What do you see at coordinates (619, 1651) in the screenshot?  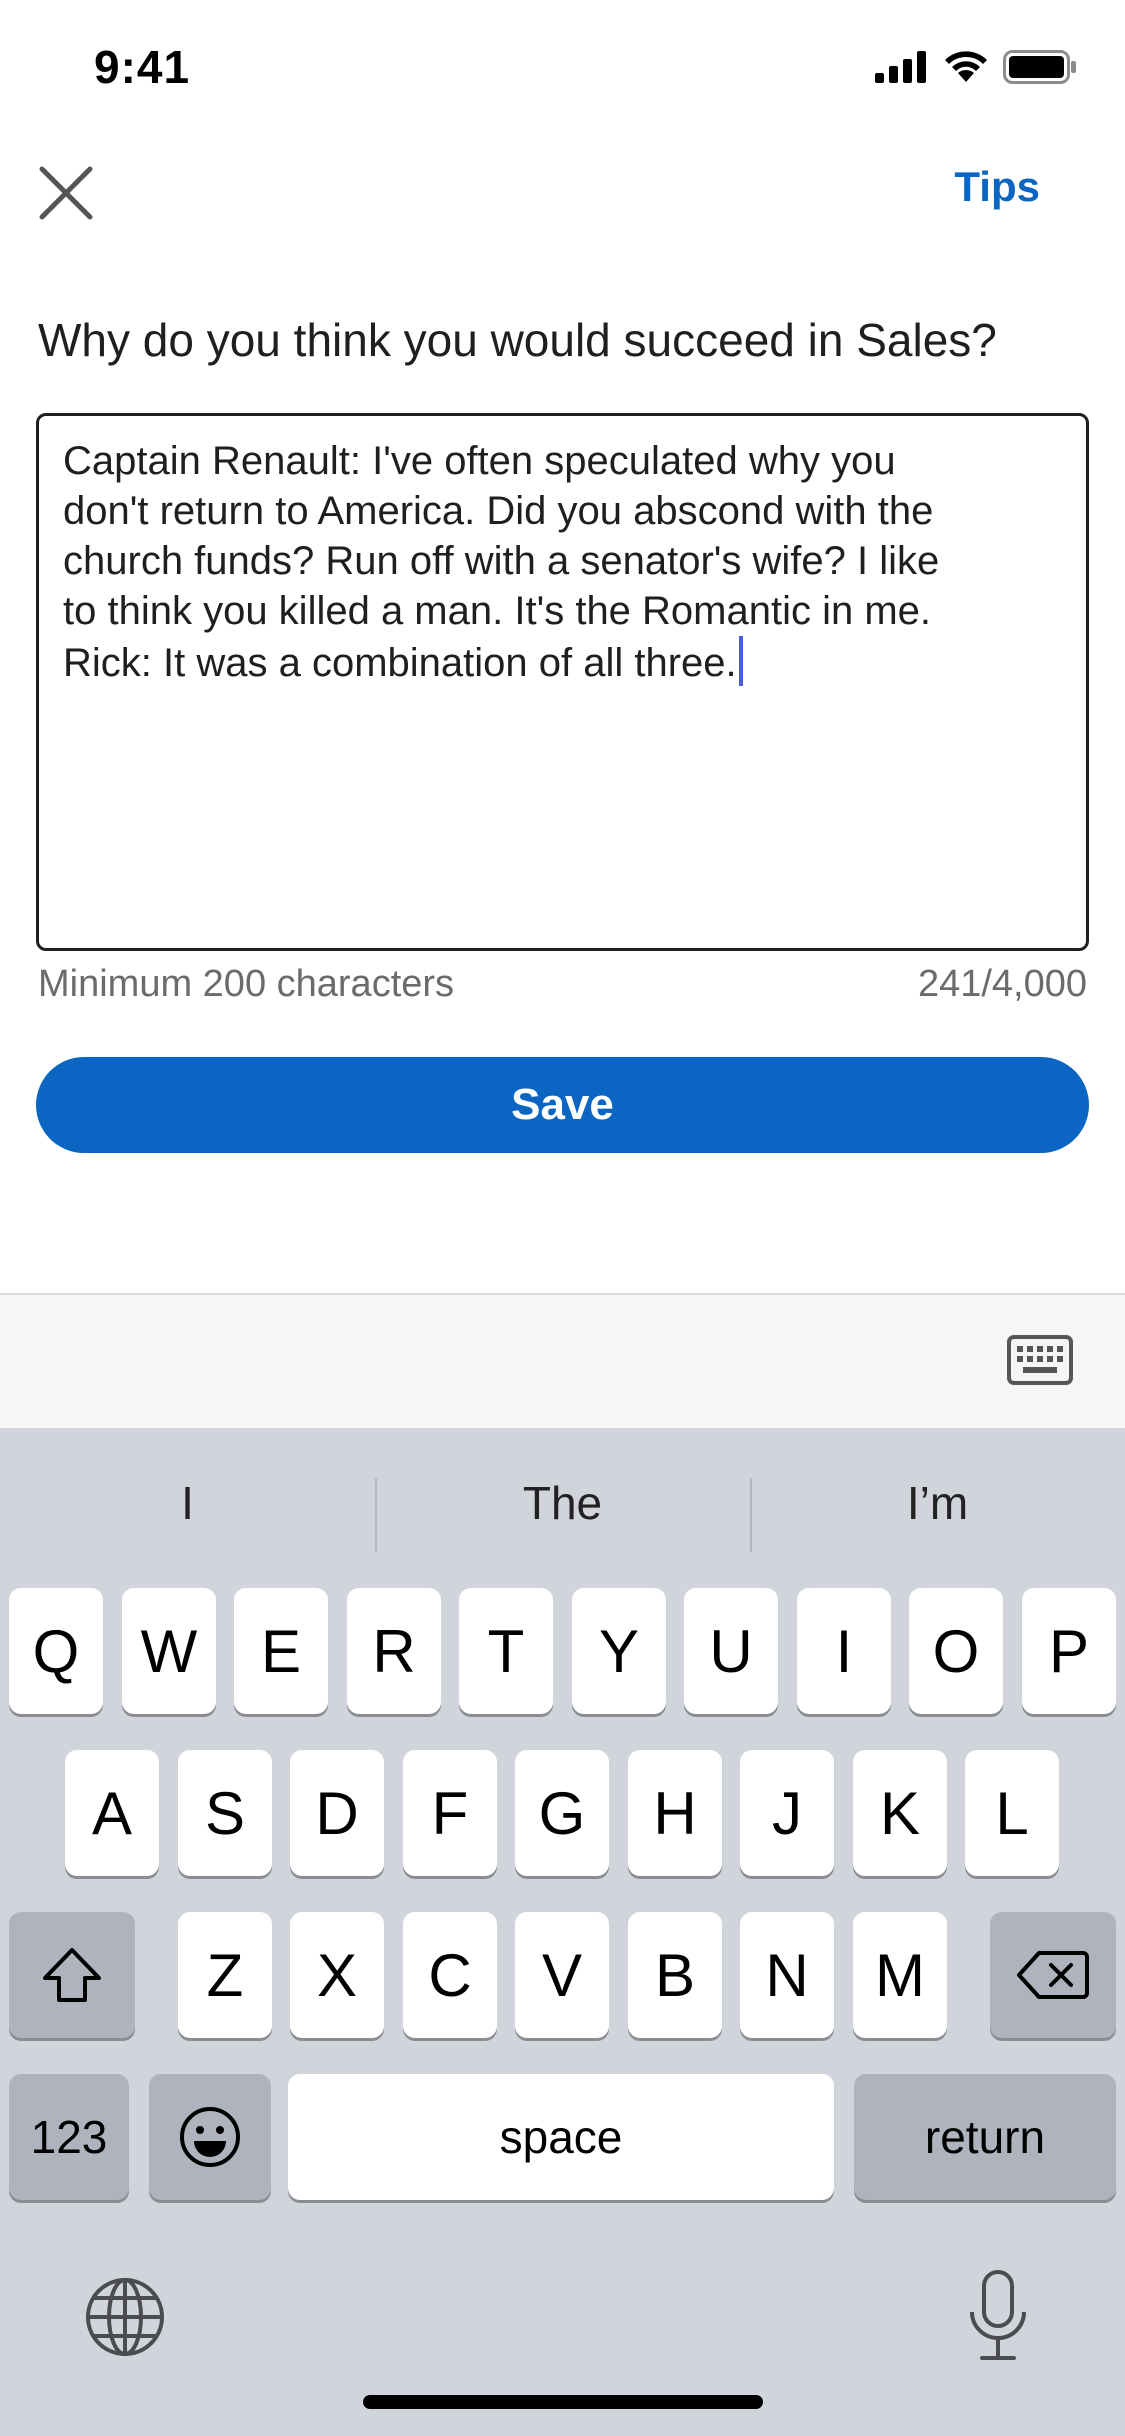 I see `key-y: Y` at bounding box center [619, 1651].